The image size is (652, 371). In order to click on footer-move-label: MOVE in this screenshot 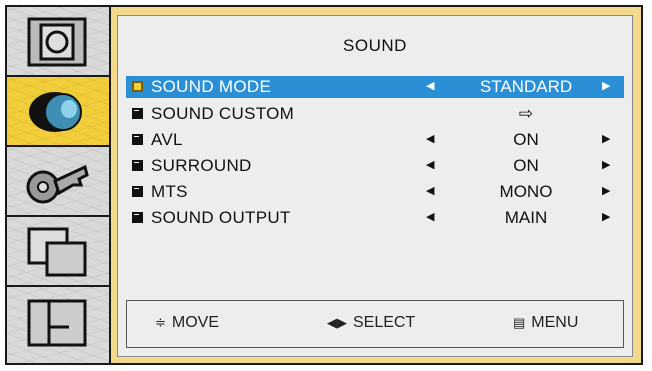, I will do `click(195, 322)`.